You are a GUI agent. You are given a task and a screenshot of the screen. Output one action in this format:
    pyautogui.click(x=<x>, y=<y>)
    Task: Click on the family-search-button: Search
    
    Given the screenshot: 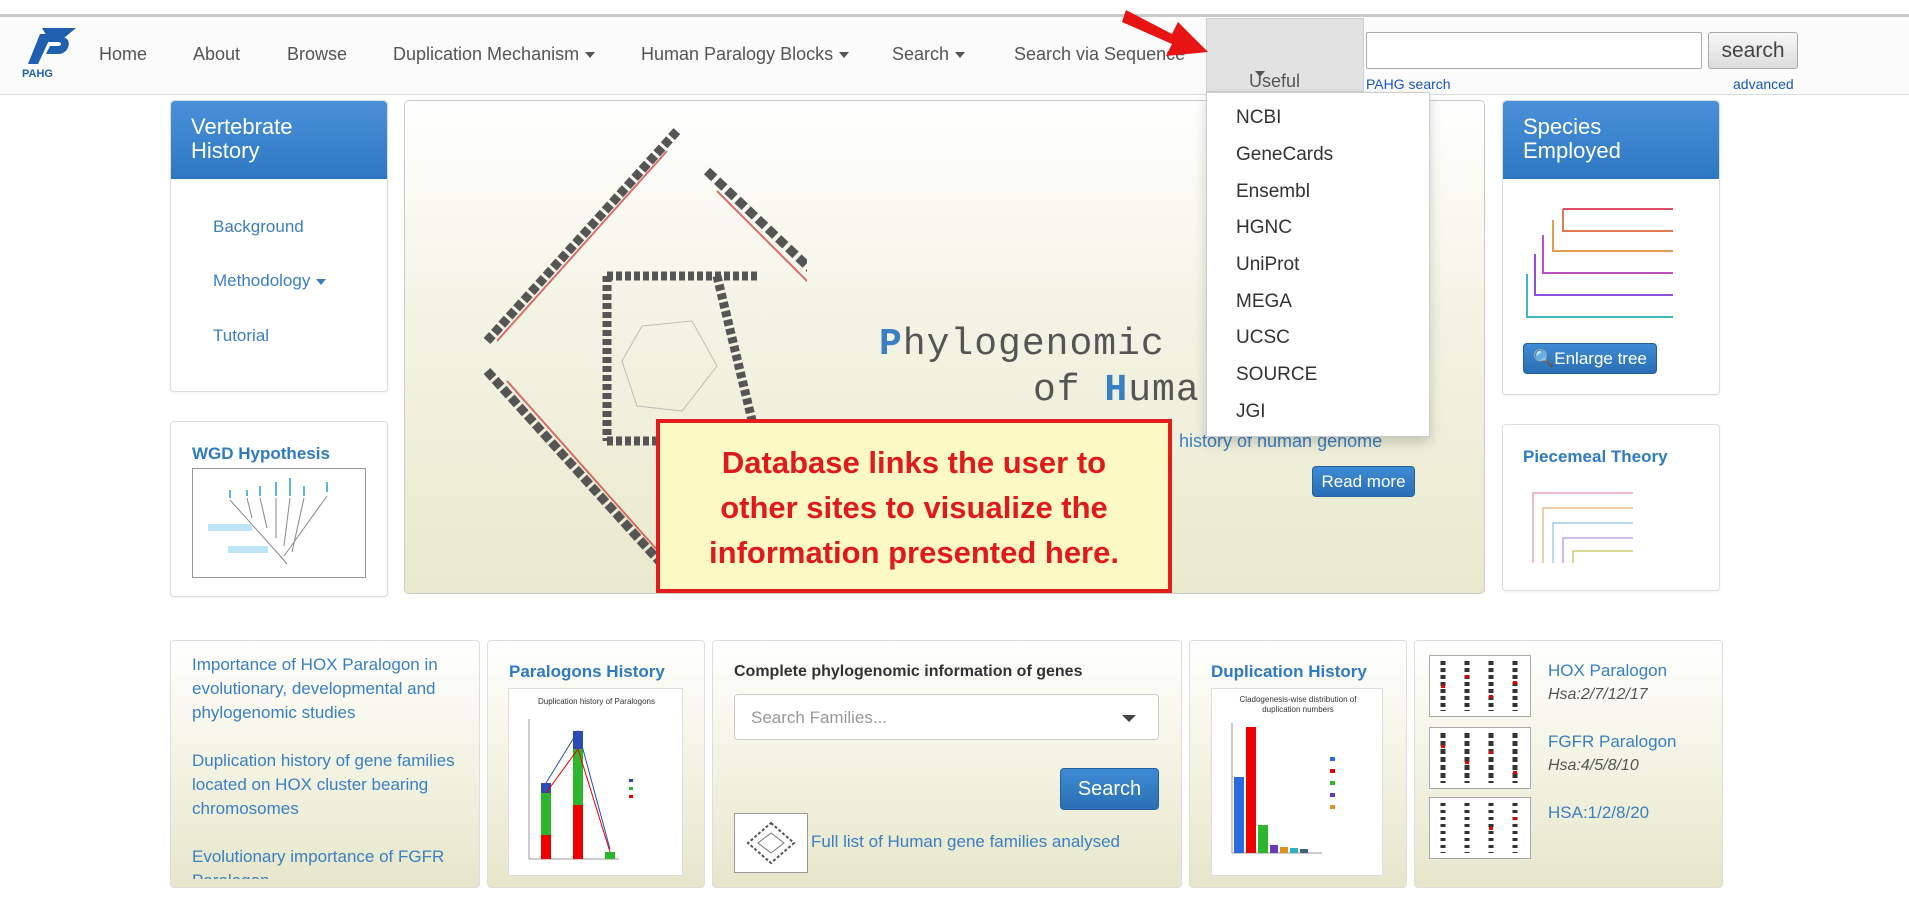 What is the action you would take?
    pyautogui.click(x=1109, y=789)
    